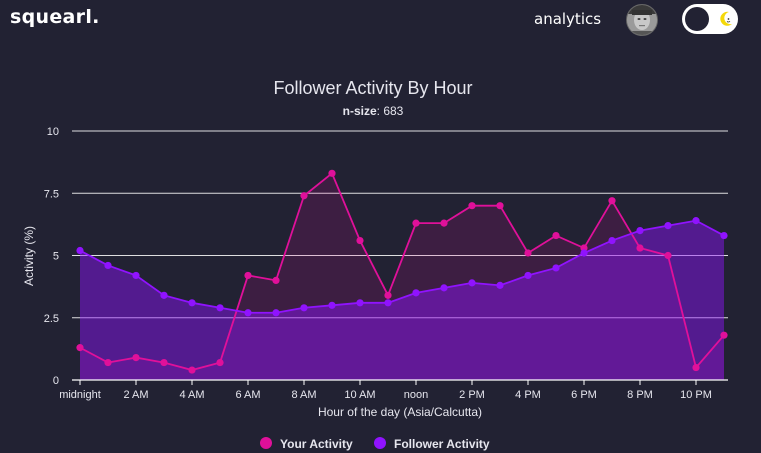 Image resolution: width=761 pixels, height=453 pixels. I want to click on x-tick-label: 2 AM, so click(135, 395).